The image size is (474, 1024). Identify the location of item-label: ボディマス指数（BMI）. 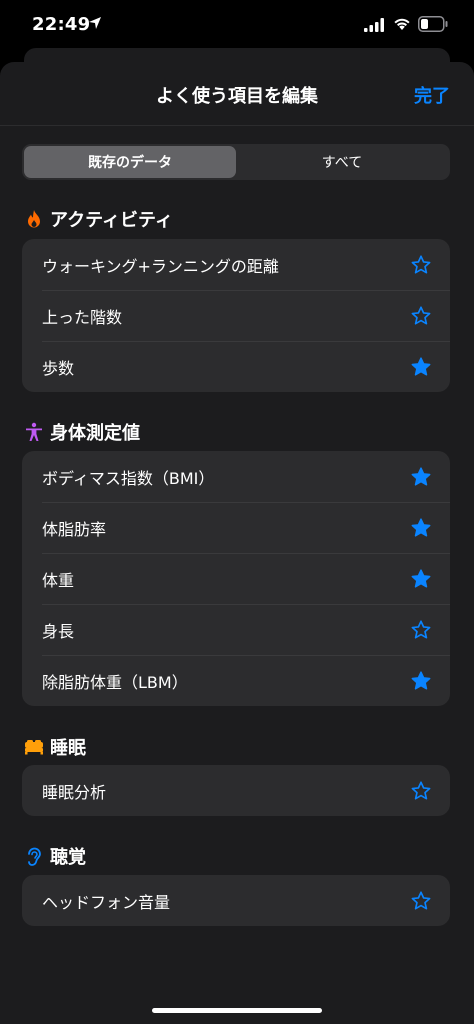
(128, 478).